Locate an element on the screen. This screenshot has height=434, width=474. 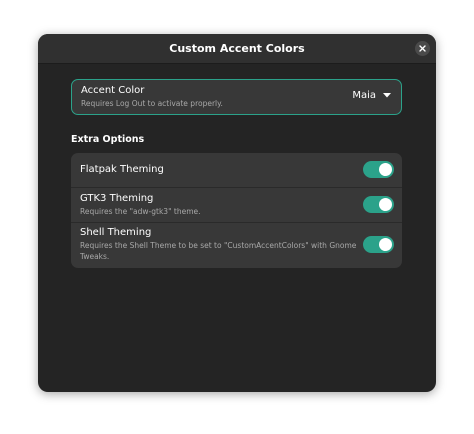
accent-color-title: Accent Color is located at coordinates (113, 90).